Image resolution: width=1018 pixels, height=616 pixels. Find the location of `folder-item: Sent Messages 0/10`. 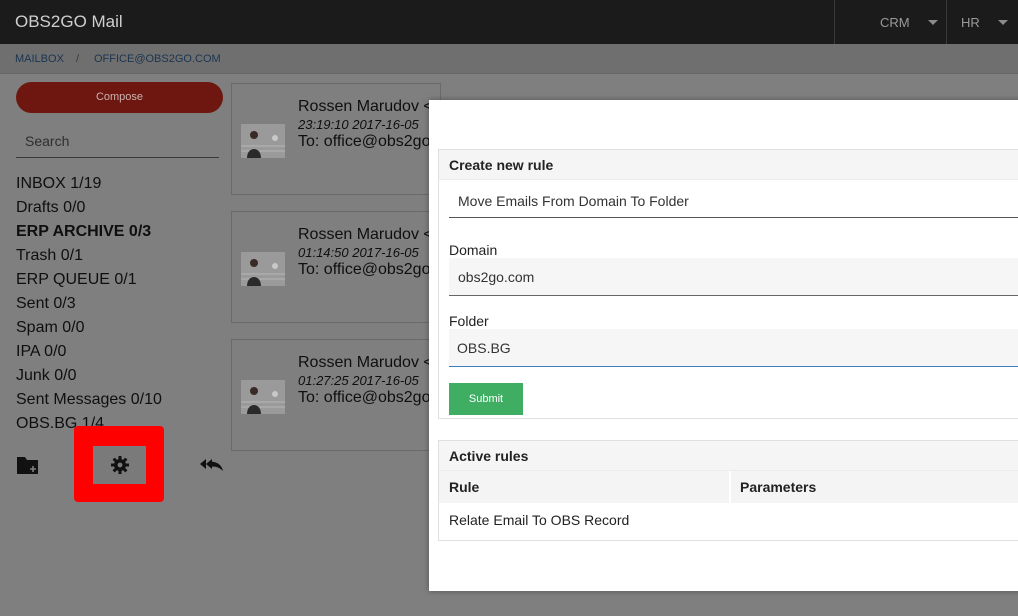

folder-item: Sent Messages 0/10 is located at coordinates (89, 400).